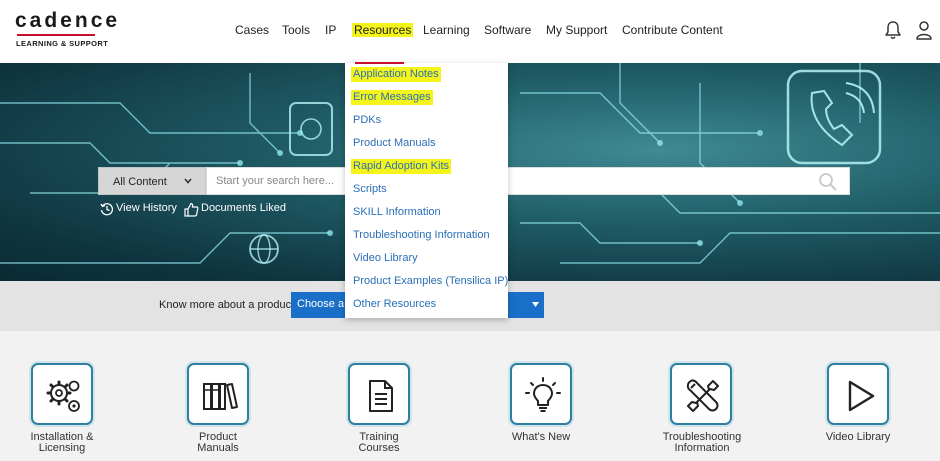 The height and width of the screenshot is (461, 940). I want to click on user-icon, so click(924, 30).